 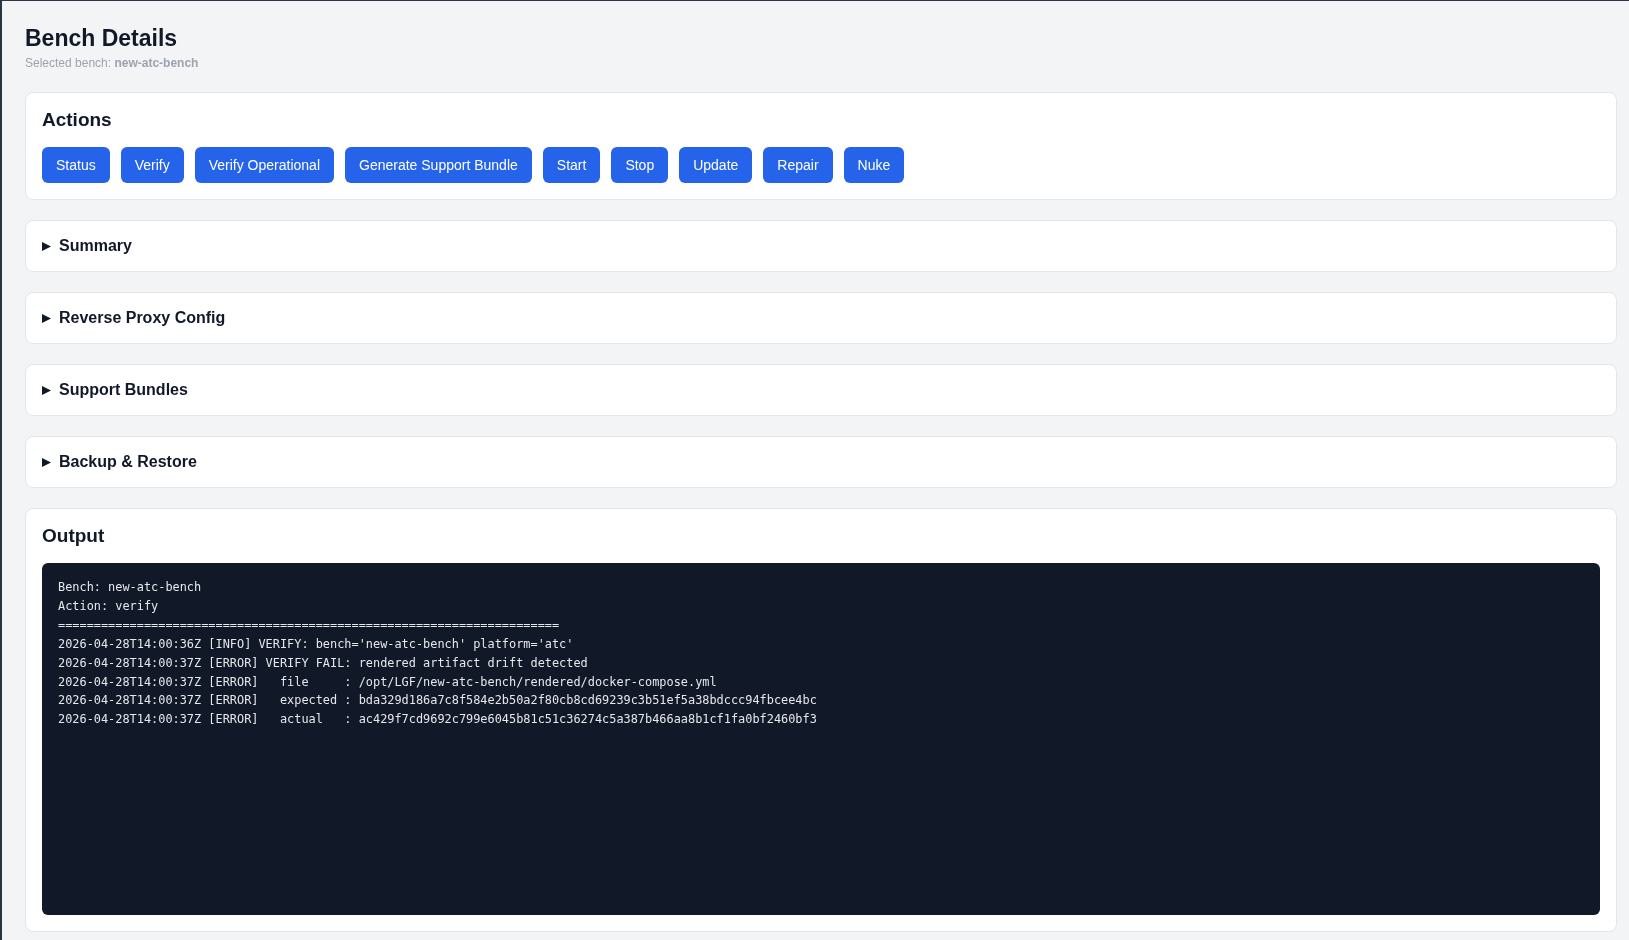 I want to click on action-button: Start, so click(x=571, y=165).